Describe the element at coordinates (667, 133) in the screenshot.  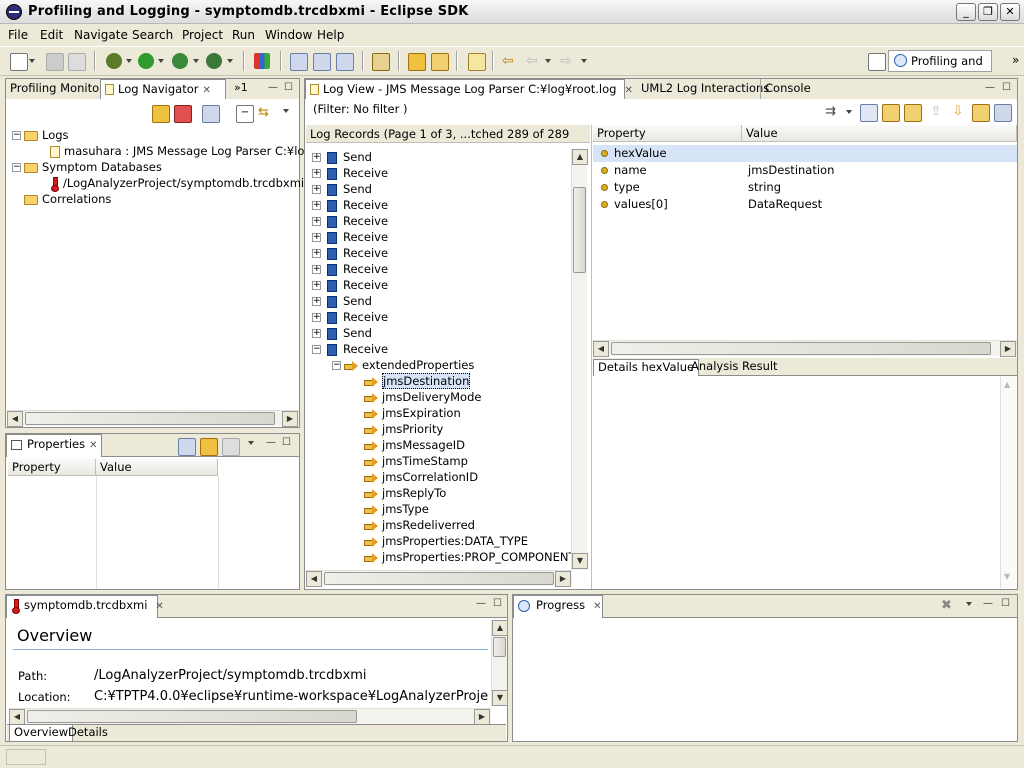
I see `prop-column-property: Property` at that location.